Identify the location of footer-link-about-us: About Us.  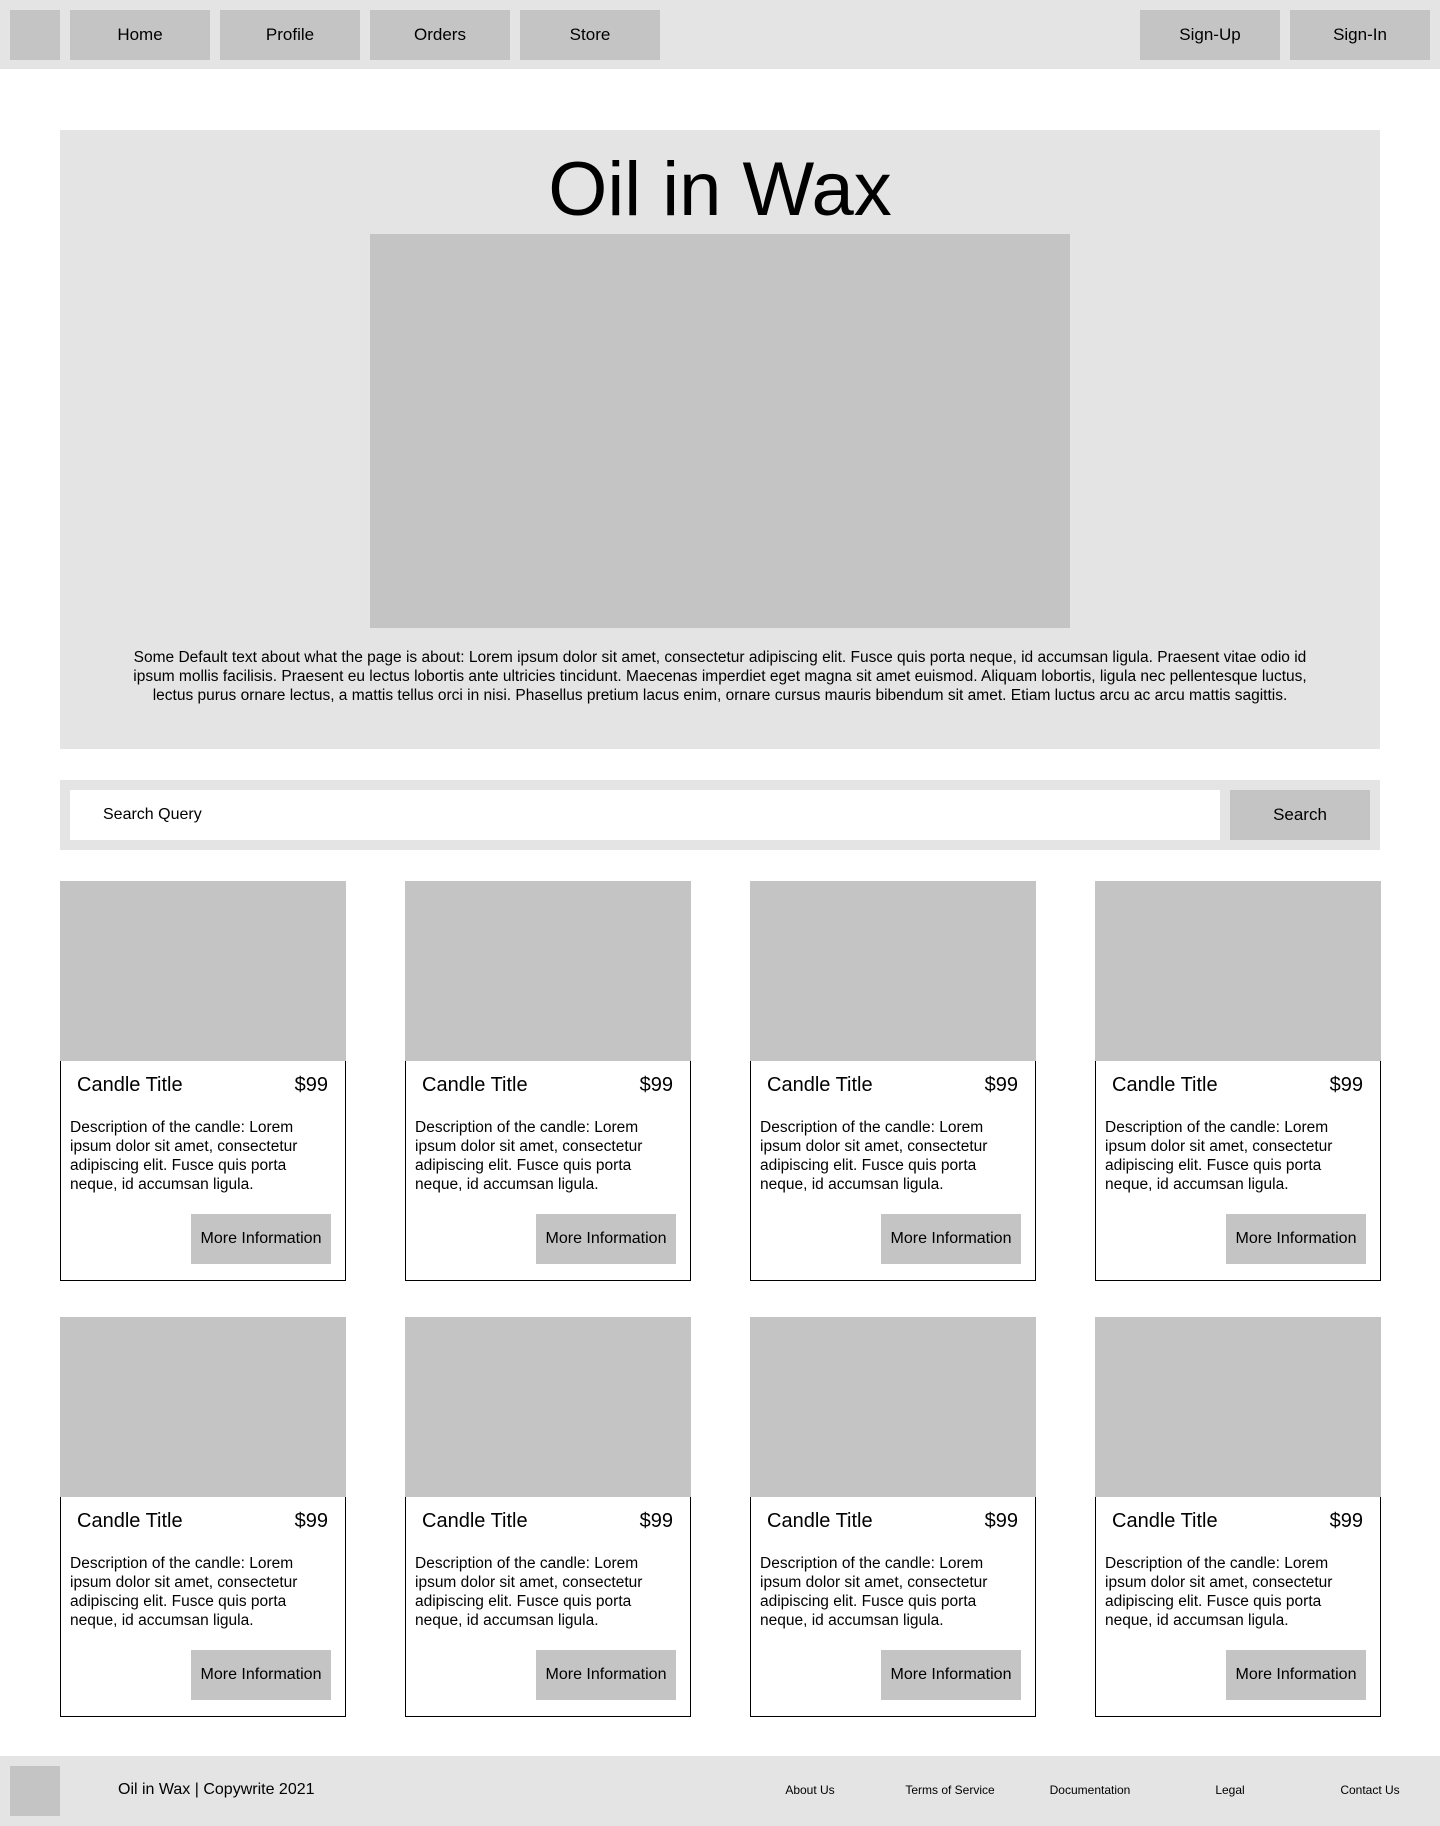
(810, 1790).